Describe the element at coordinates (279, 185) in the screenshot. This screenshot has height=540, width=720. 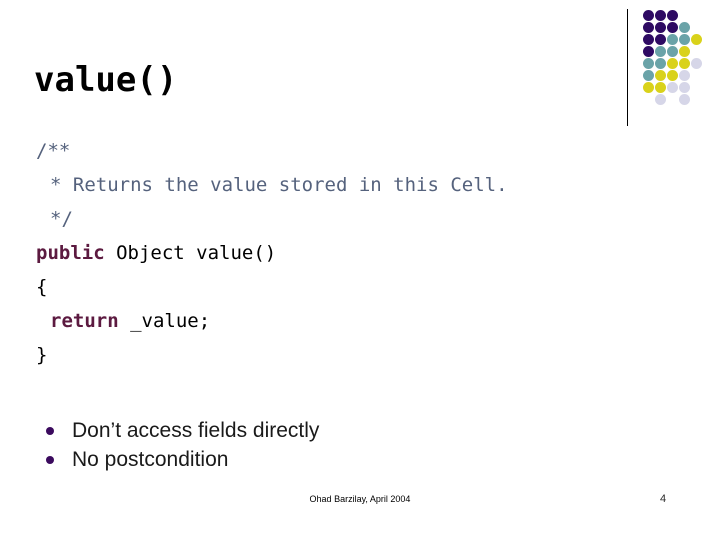
I see `code-token-comment: * Returns the value stored in this Cell.` at that location.